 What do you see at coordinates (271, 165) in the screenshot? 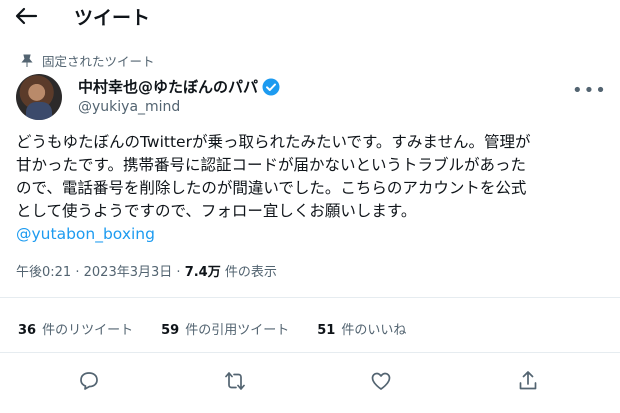
I see `tweet-line: 甘かったです。携帯番号に認証コードが届かないというトラブルがあった` at bounding box center [271, 165].